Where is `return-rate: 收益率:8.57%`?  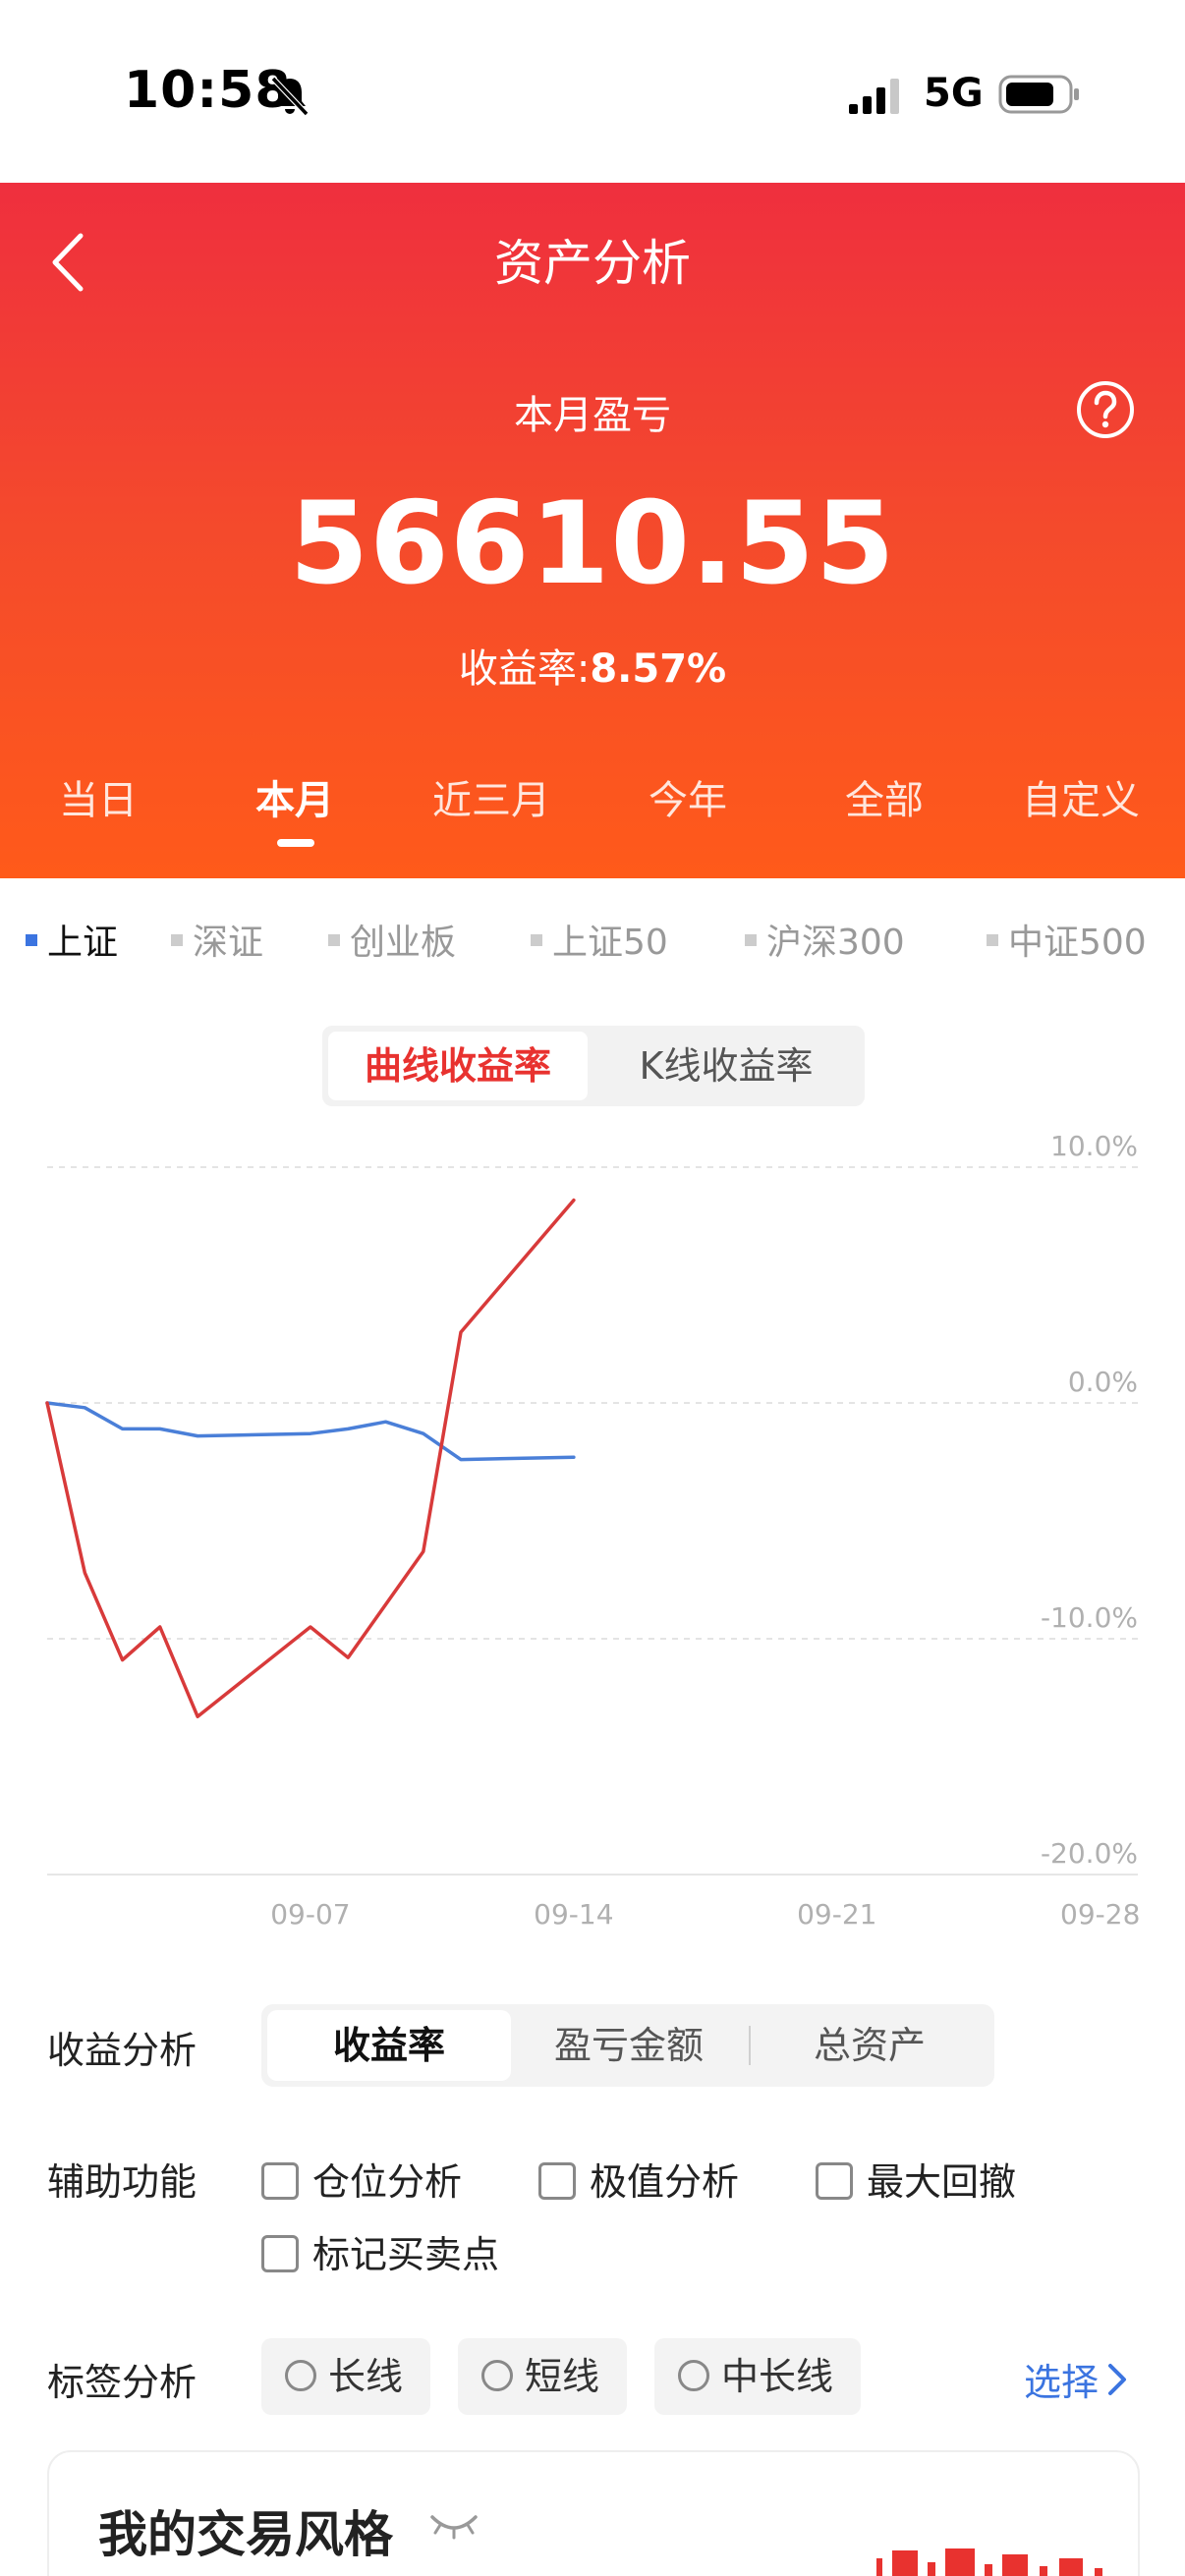 return-rate: 收益率:8.57% is located at coordinates (592, 665).